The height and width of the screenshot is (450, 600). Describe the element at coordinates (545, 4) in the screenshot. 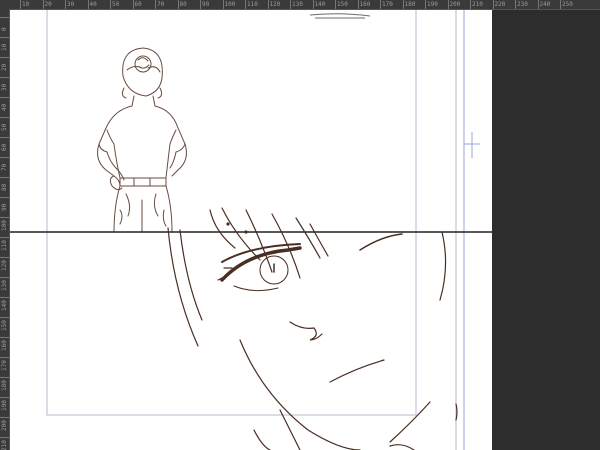

I see `ruler-label: 240` at that location.